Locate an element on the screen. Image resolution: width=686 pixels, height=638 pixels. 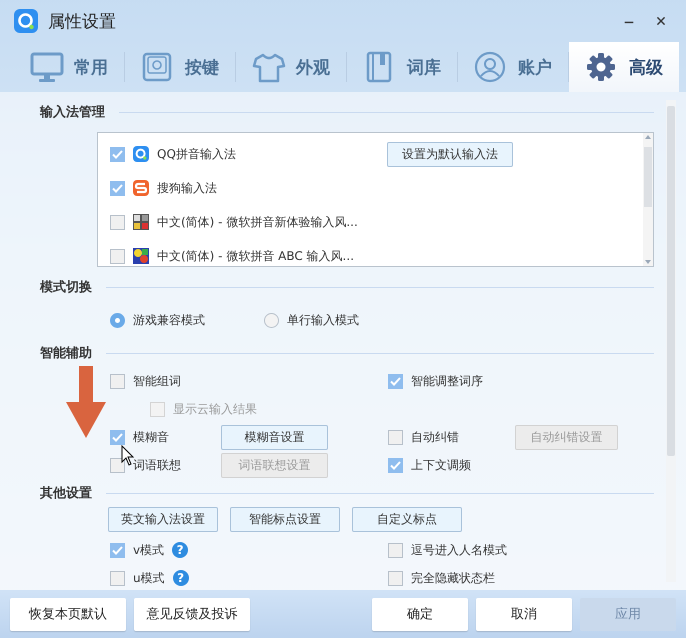
option-label: 智能组词 is located at coordinates (157, 381).